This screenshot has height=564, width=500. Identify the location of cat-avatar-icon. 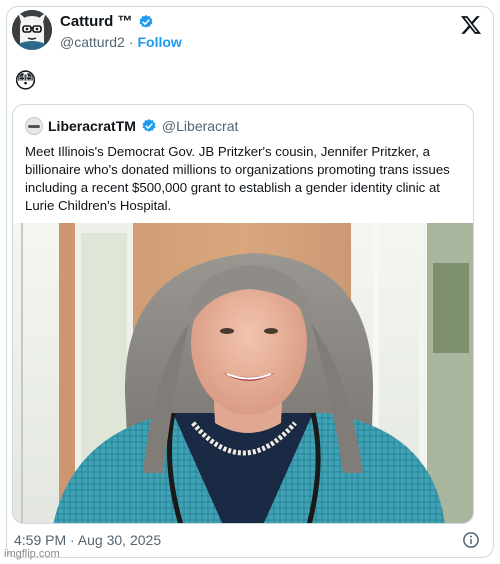
(32, 30).